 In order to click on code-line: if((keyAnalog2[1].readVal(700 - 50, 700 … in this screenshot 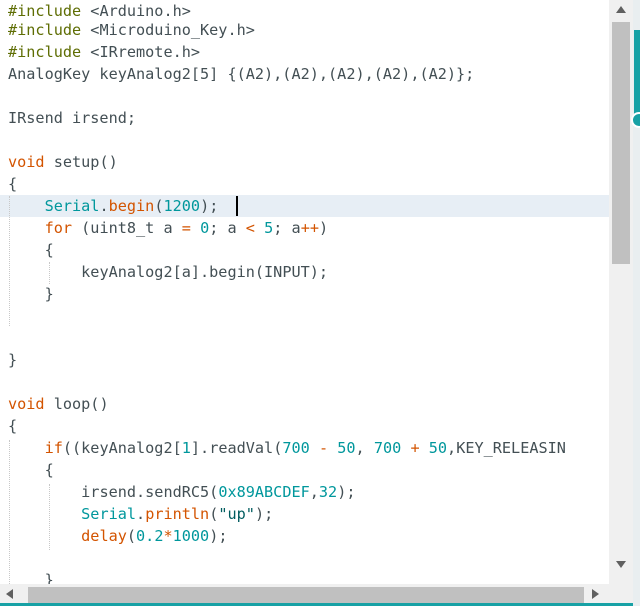, I will do `click(305, 448)`.